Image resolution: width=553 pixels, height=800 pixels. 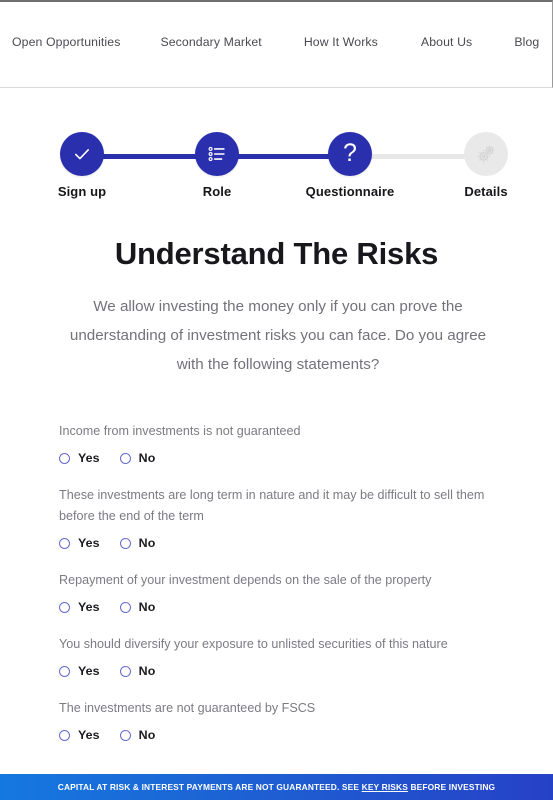 I want to click on stepper-circle-role, so click(x=217, y=154).